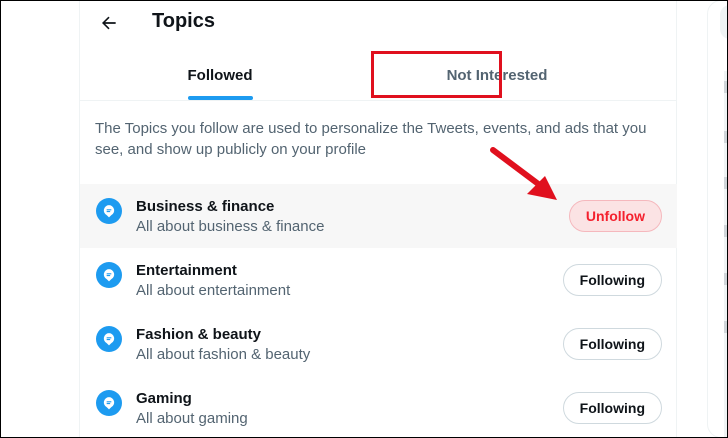 This screenshot has height=438, width=728. What do you see at coordinates (223, 354) in the screenshot?
I see `topic-subtitle: All about fashion & beauty` at bounding box center [223, 354].